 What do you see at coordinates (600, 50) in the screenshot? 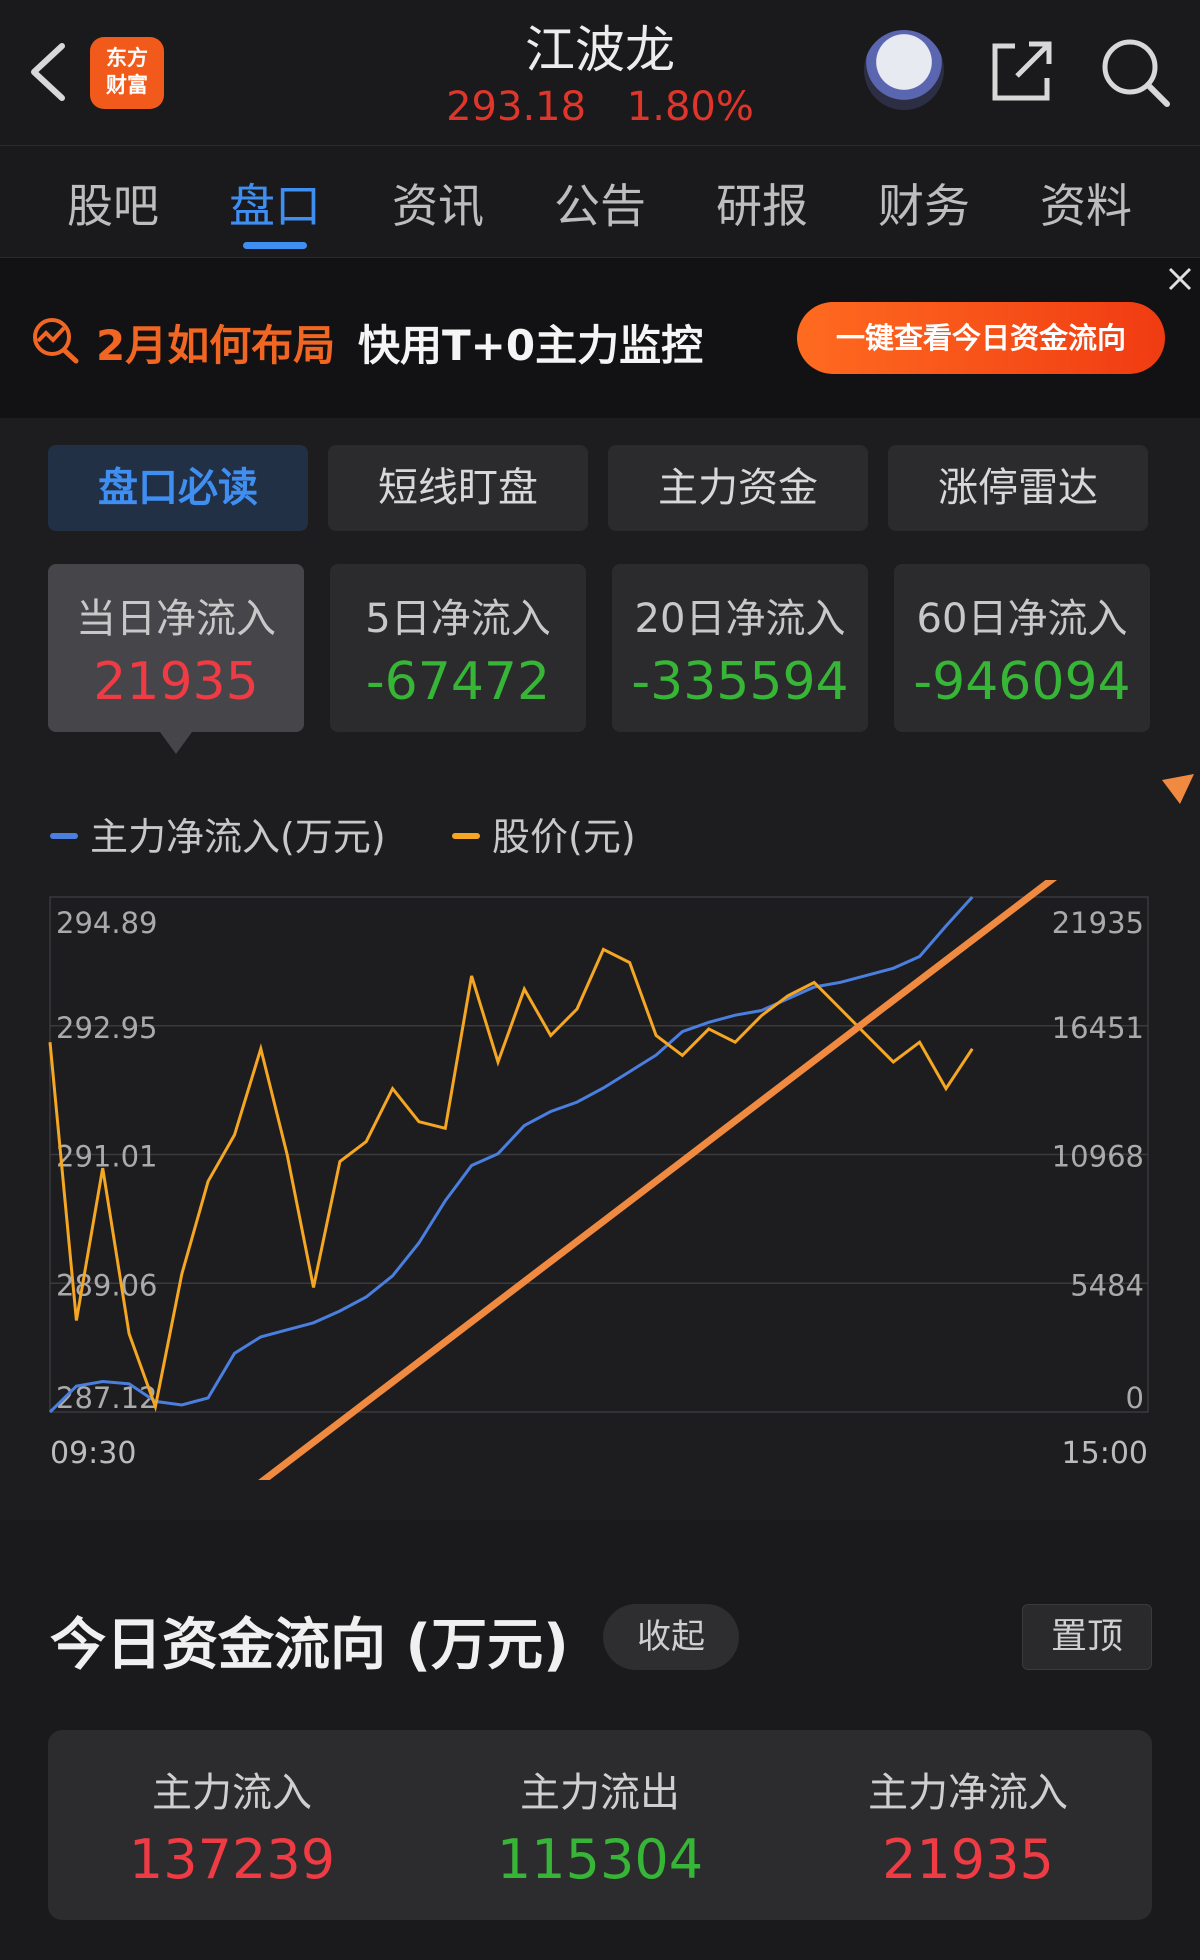
I see `stock-name: 江波龙` at bounding box center [600, 50].